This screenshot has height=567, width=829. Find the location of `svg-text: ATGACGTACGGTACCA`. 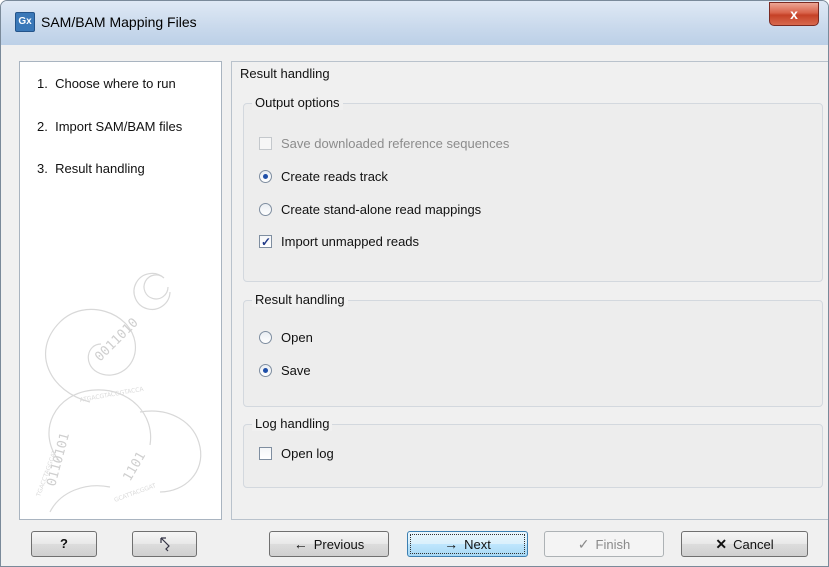

svg-text: ATGACGTACGGTACCA is located at coordinates (112, 395).